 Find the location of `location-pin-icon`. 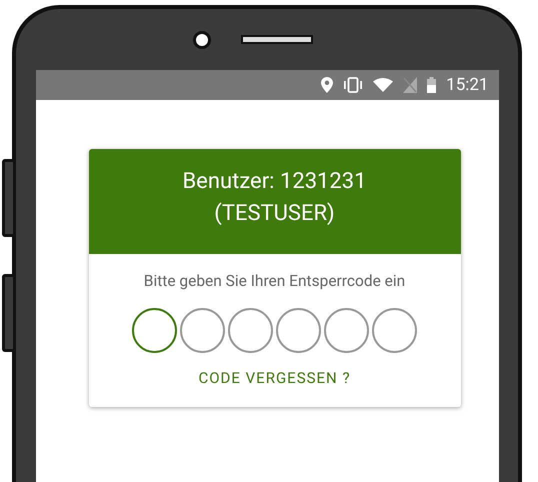

location-pin-icon is located at coordinates (327, 85).